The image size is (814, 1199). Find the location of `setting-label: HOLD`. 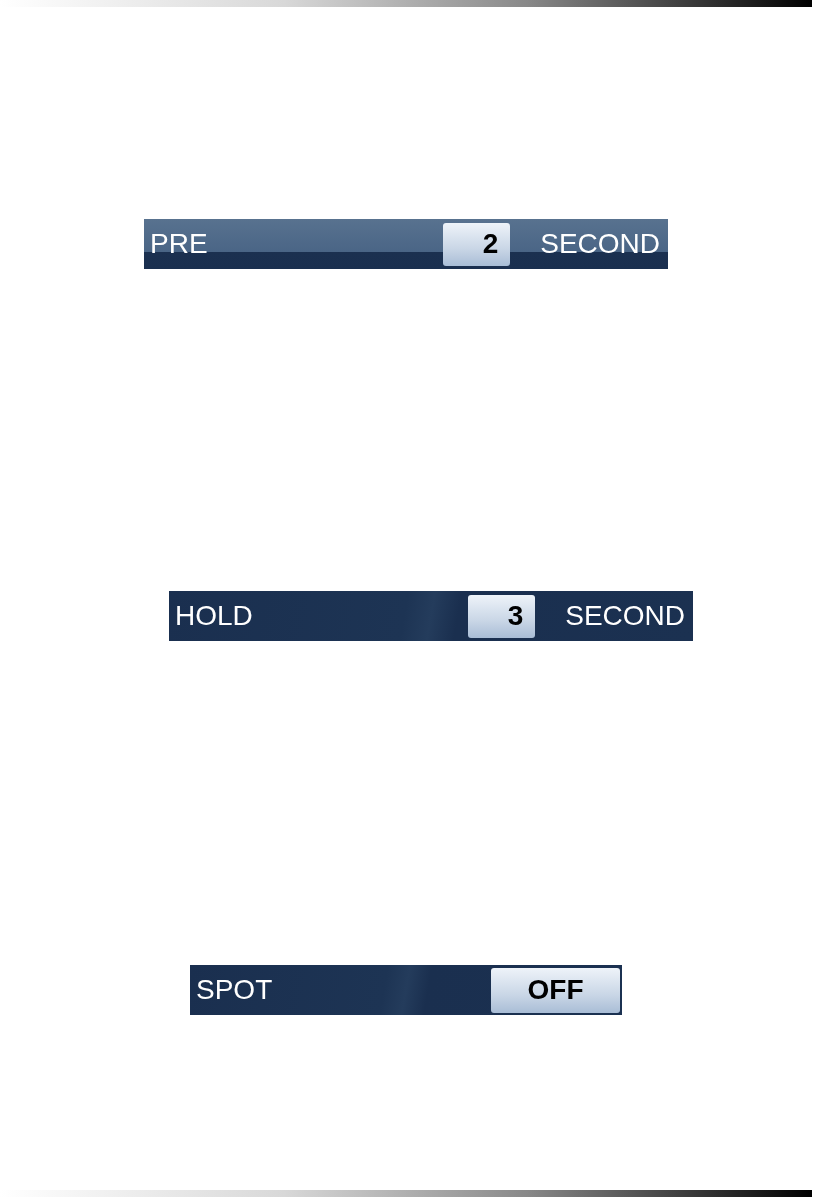

setting-label: HOLD is located at coordinates (214, 616).